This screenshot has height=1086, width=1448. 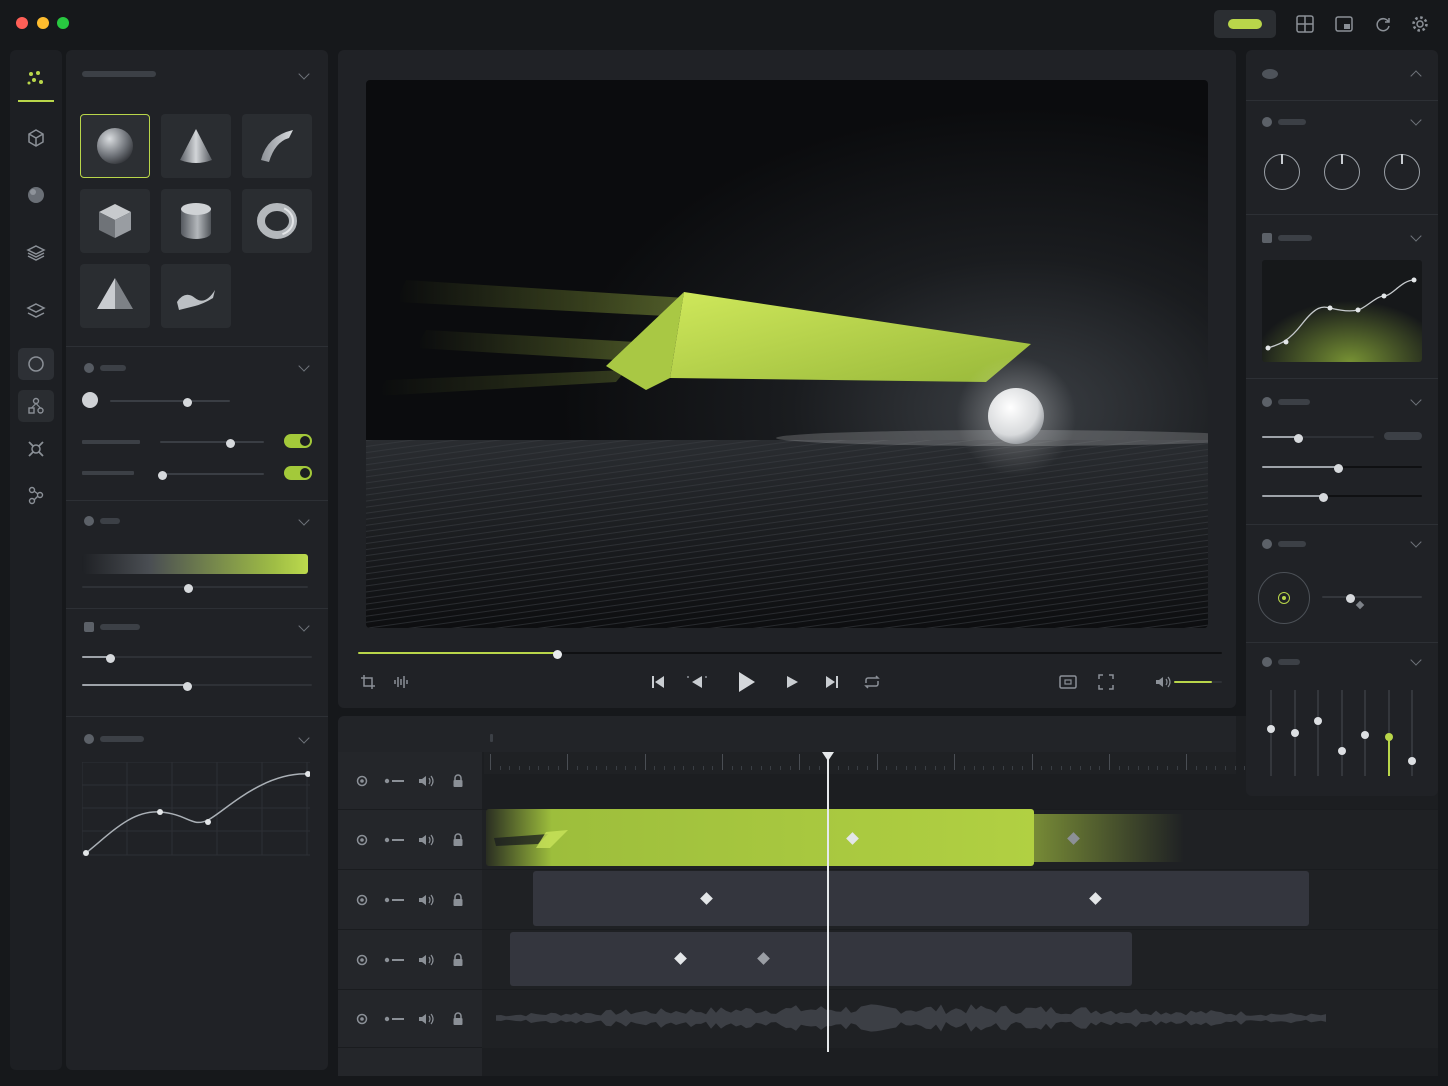 What do you see at coordinates (36, 406) in the screenshot?
I see `nodes-icon` at bounding box center [36, 406].